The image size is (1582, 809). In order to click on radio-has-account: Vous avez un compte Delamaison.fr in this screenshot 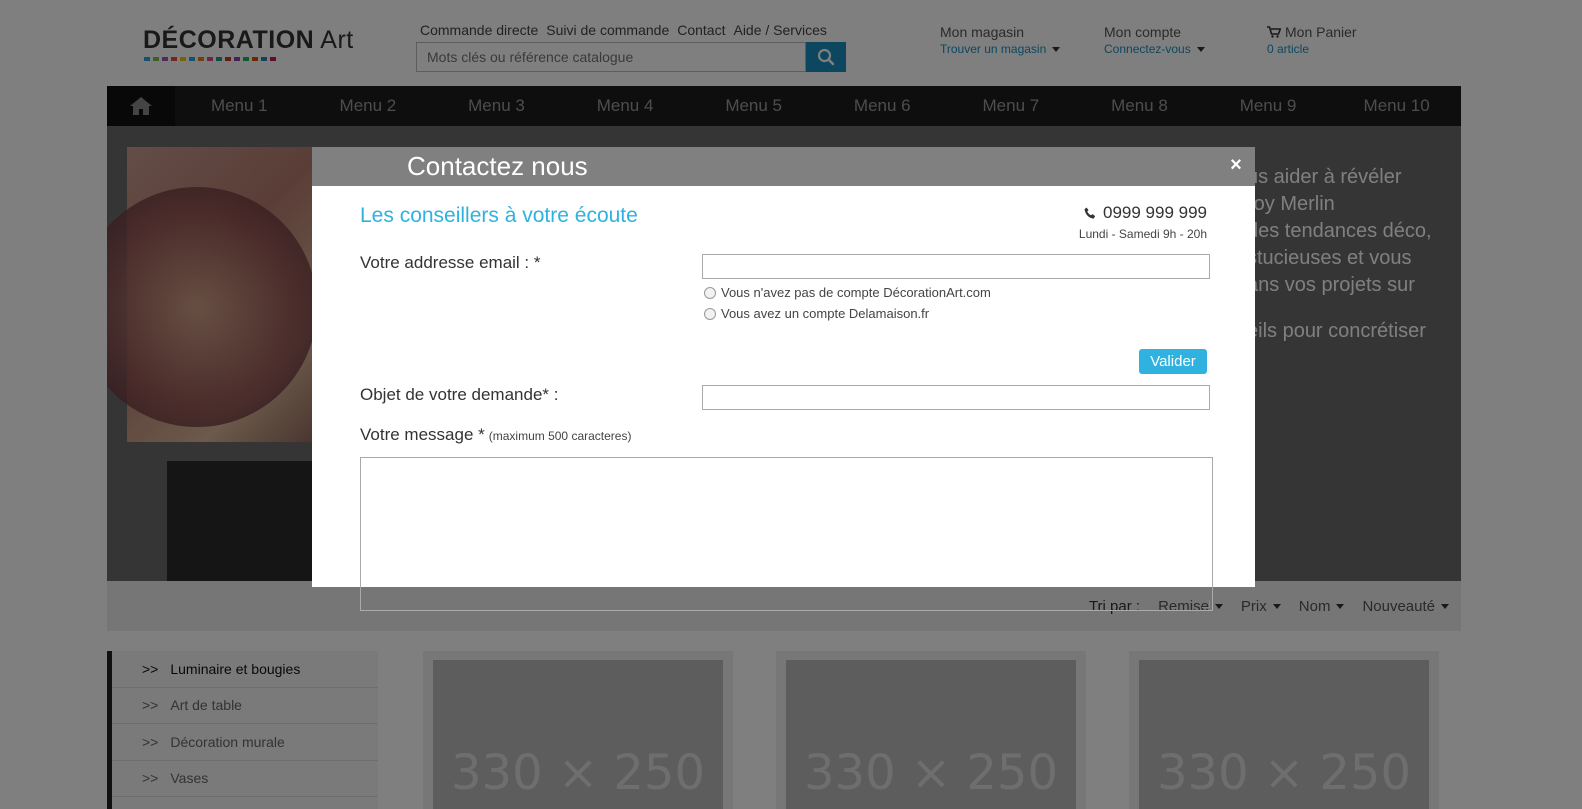, I will do `click(816, 313)`.